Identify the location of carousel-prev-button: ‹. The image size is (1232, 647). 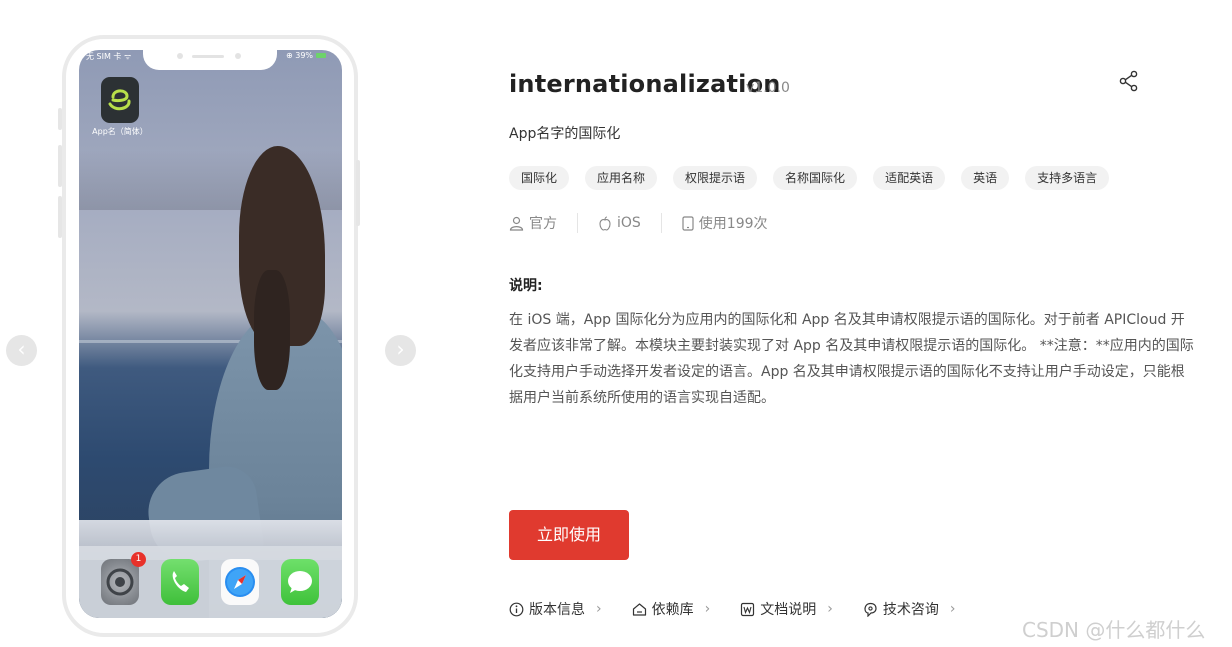
(21, 350).